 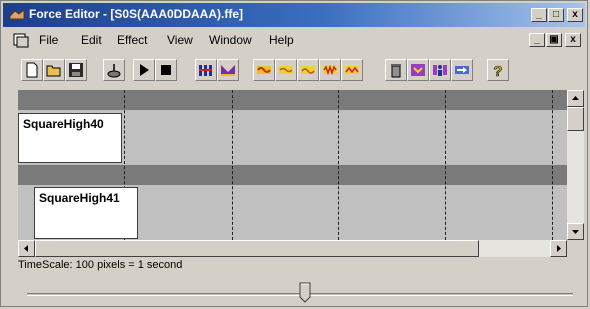 What do you see at coordinates (136, 14) in the screenshot?
I see `window-title: Force Editor - [S0S(AAA0DDAAA).ffe]` at bounding box center [136, 14].